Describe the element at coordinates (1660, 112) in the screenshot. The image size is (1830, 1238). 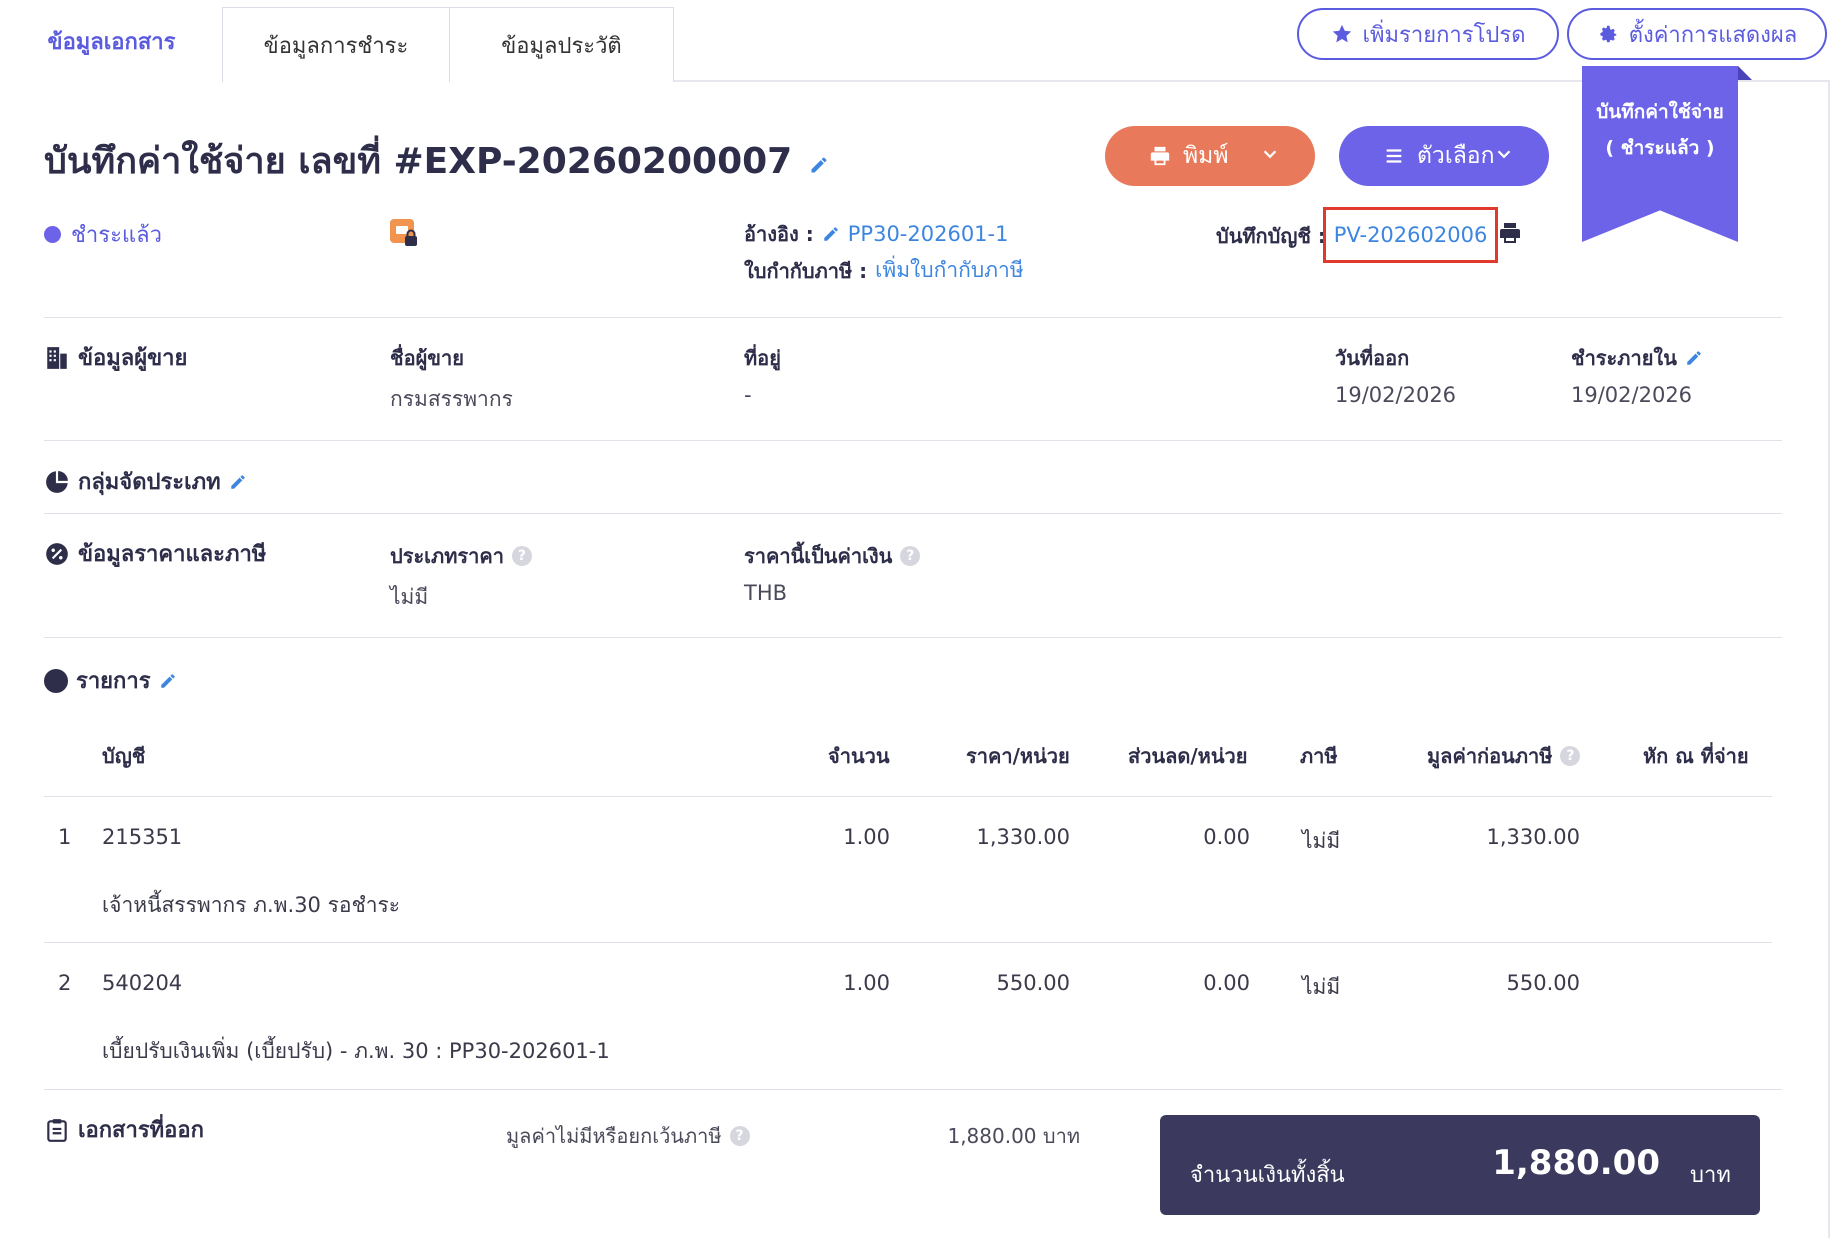
I see `ribbon-line1: บันทึกค่าใช้จ่าย` at that location.